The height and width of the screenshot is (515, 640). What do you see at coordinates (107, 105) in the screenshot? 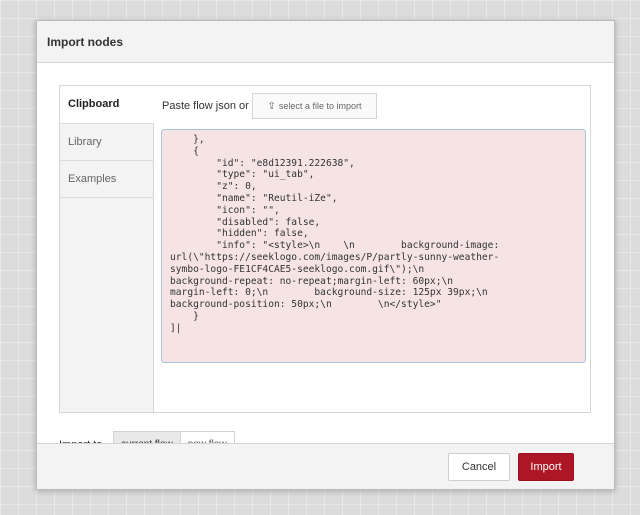
I see `tab-clipboard: Clipboard` at bounding box center [107, 105].